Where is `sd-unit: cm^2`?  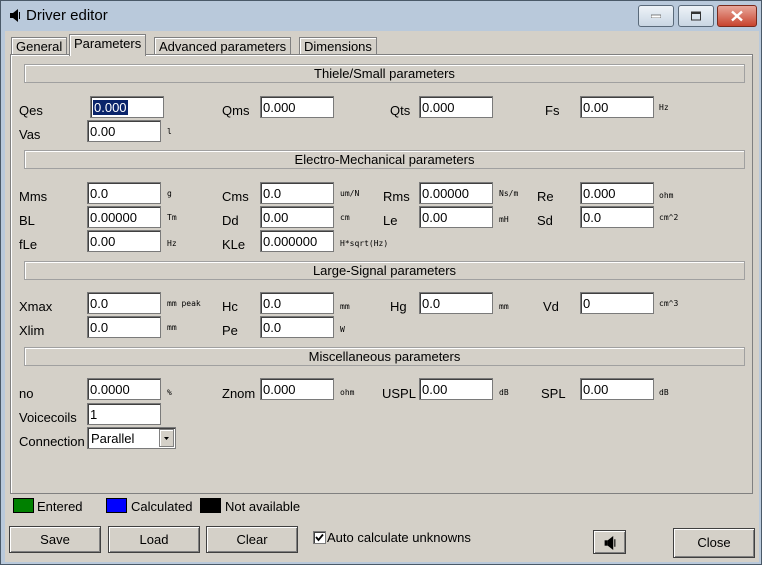 sd-unit: cm^2 is located at coordinates (669, 217).